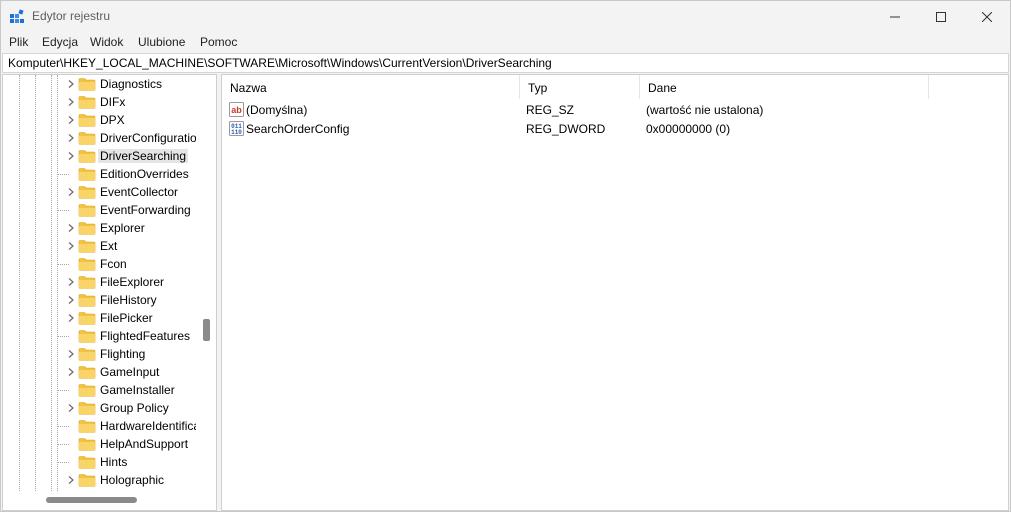 The width and height of the screenshot is (1011, 512). Describe the element at coordinates (114, 462) in the screenshot. I see `tree-item-label: Hints` at that location.